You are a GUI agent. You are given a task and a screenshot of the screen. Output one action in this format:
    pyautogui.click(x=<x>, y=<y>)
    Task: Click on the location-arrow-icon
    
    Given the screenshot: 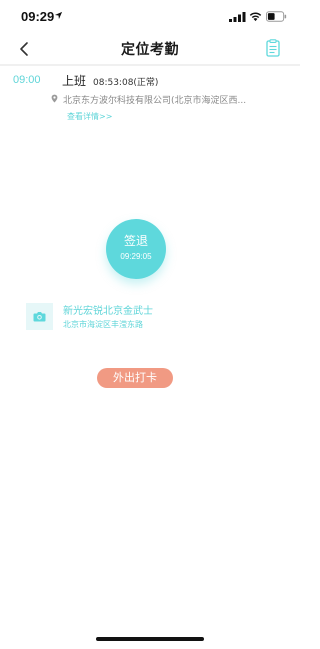 What is the action you would take?
    pyautogui.click(x=58, y=15)
    